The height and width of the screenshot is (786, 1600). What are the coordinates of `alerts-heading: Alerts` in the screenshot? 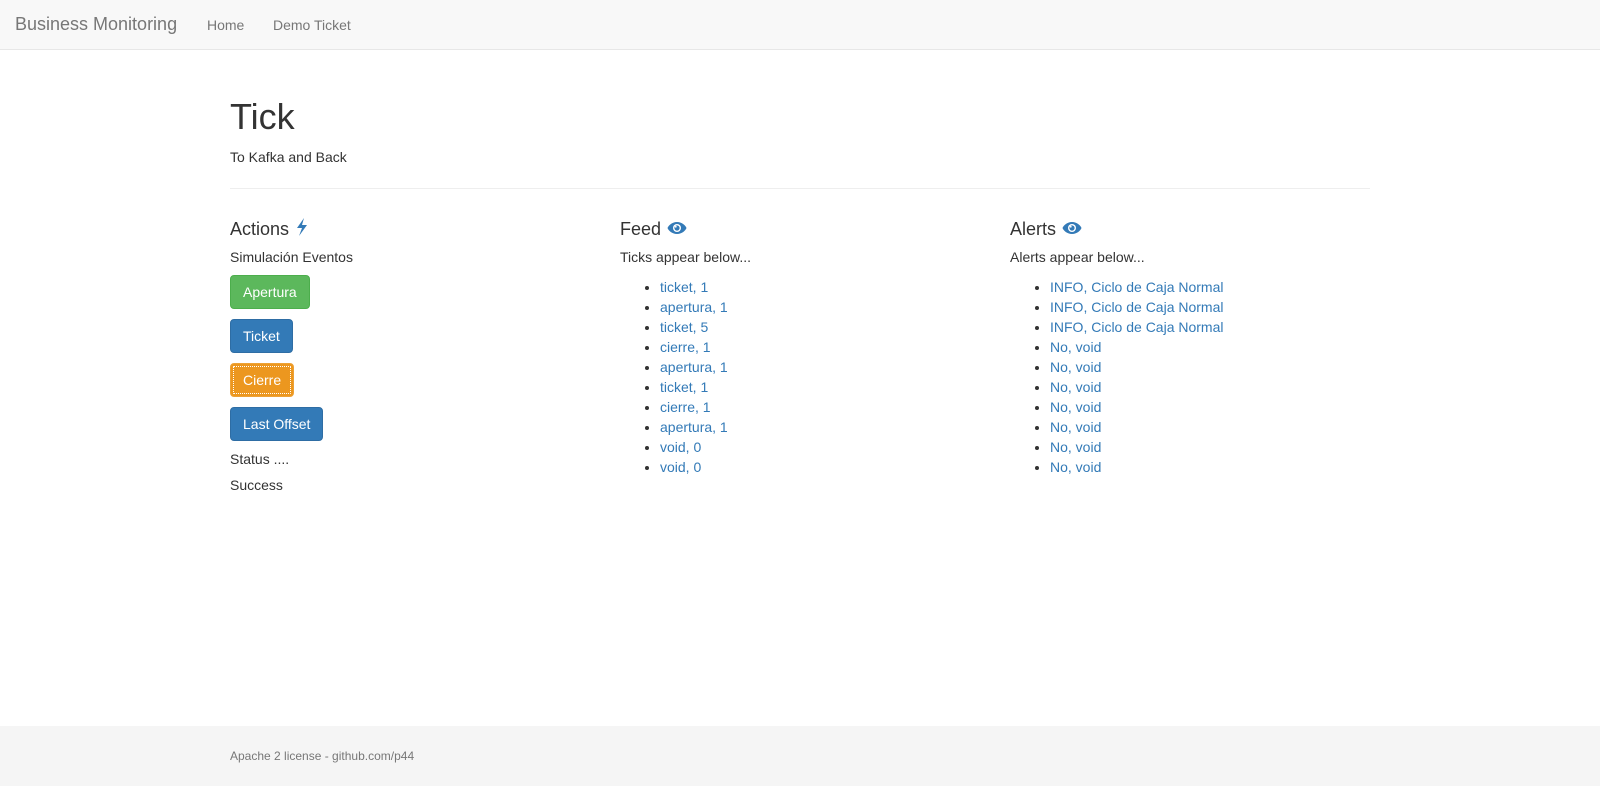 It's located at (1190, 229).